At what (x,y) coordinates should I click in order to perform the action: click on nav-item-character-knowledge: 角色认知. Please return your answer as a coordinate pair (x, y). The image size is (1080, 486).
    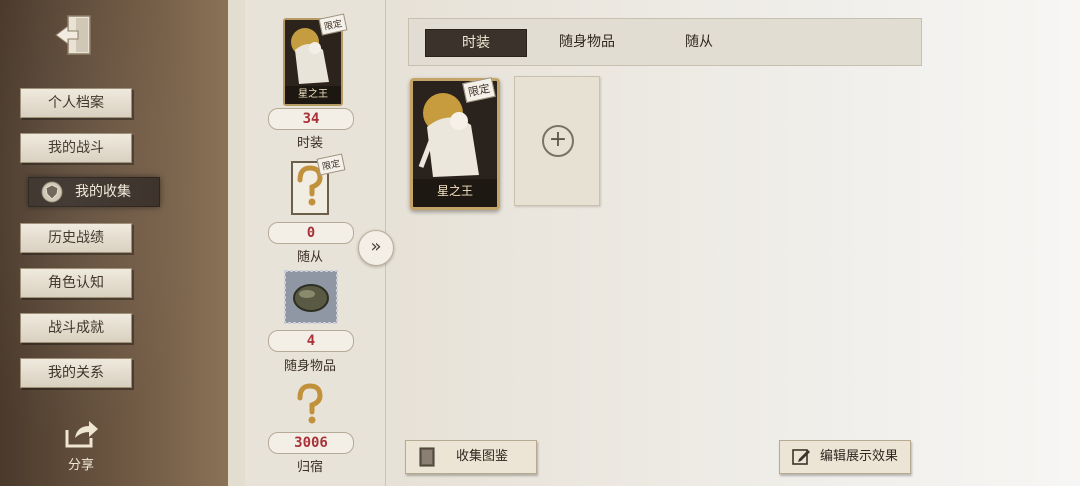
    Looking at the image, I should click on (76, 283).